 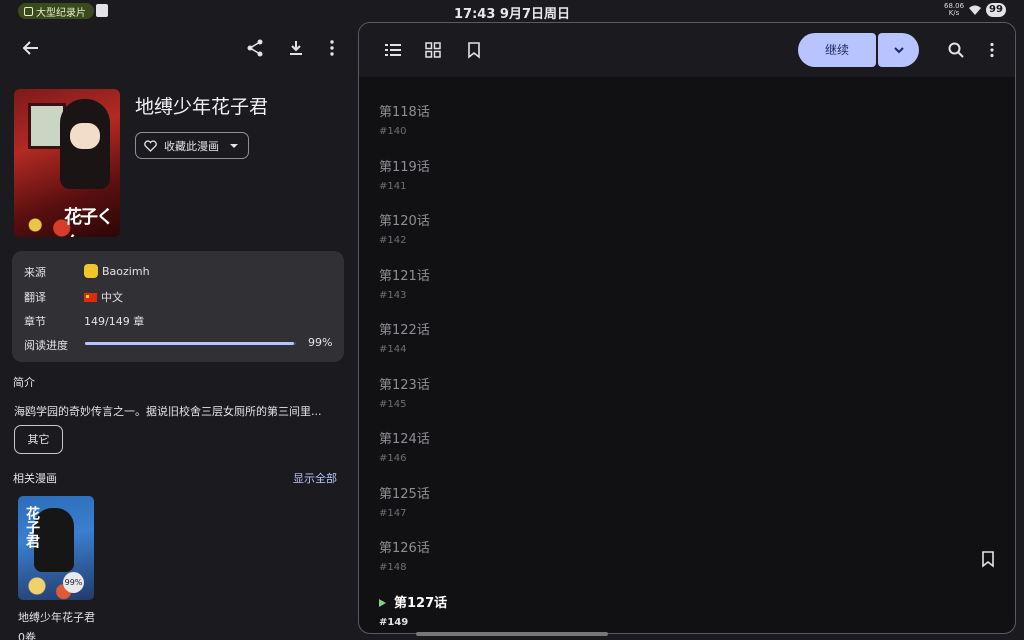 What do you see at coordinates (689, 110) in the screenshot?
I see `chapter-title: 第118话` at bounding box center [689, 110].